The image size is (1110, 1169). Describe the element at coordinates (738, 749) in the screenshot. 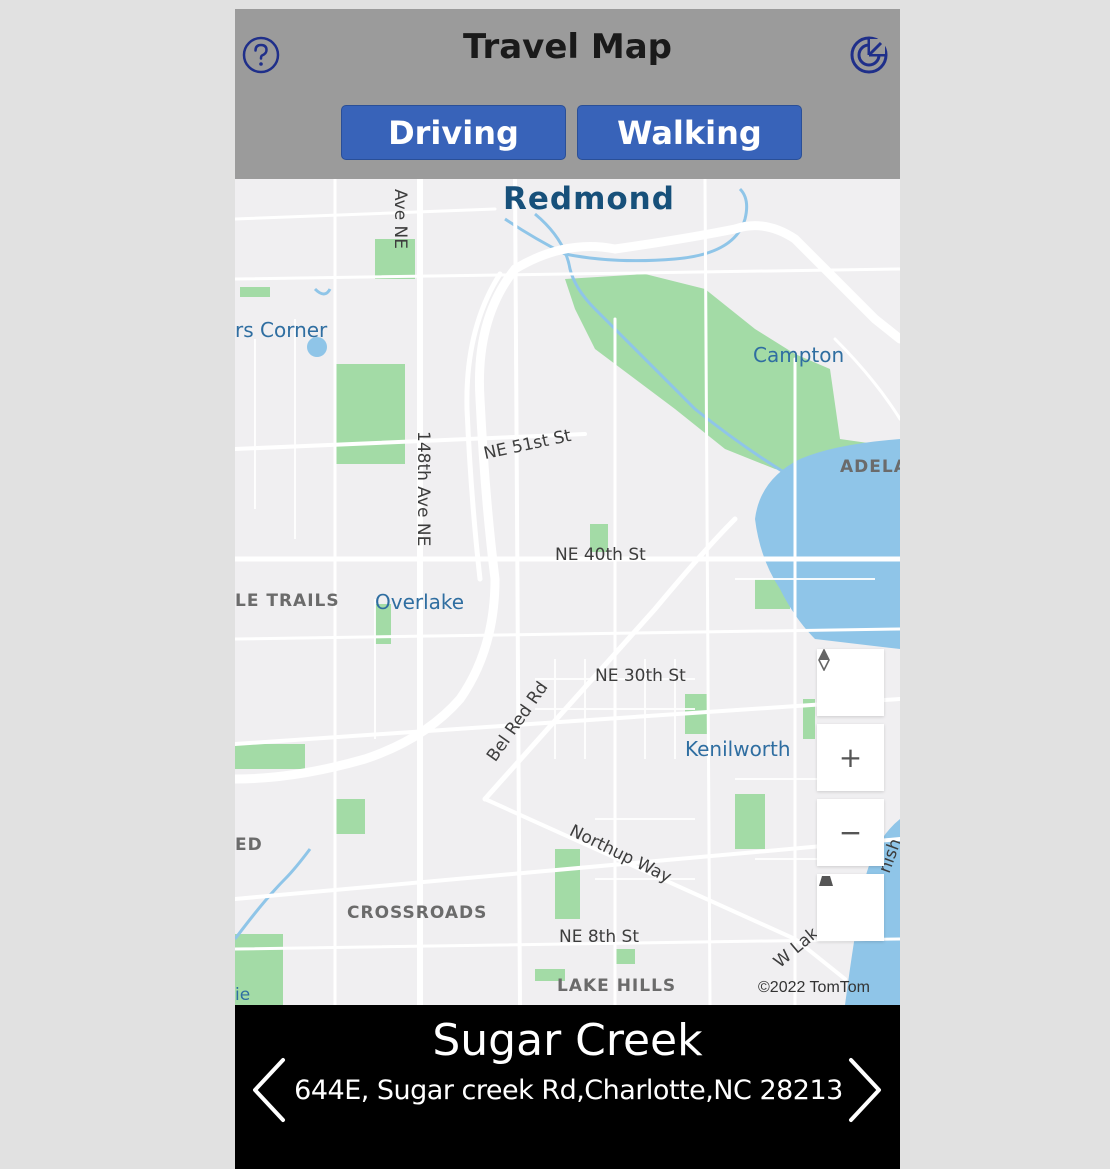

I see `map-label-area: Kenilworth` at that location.